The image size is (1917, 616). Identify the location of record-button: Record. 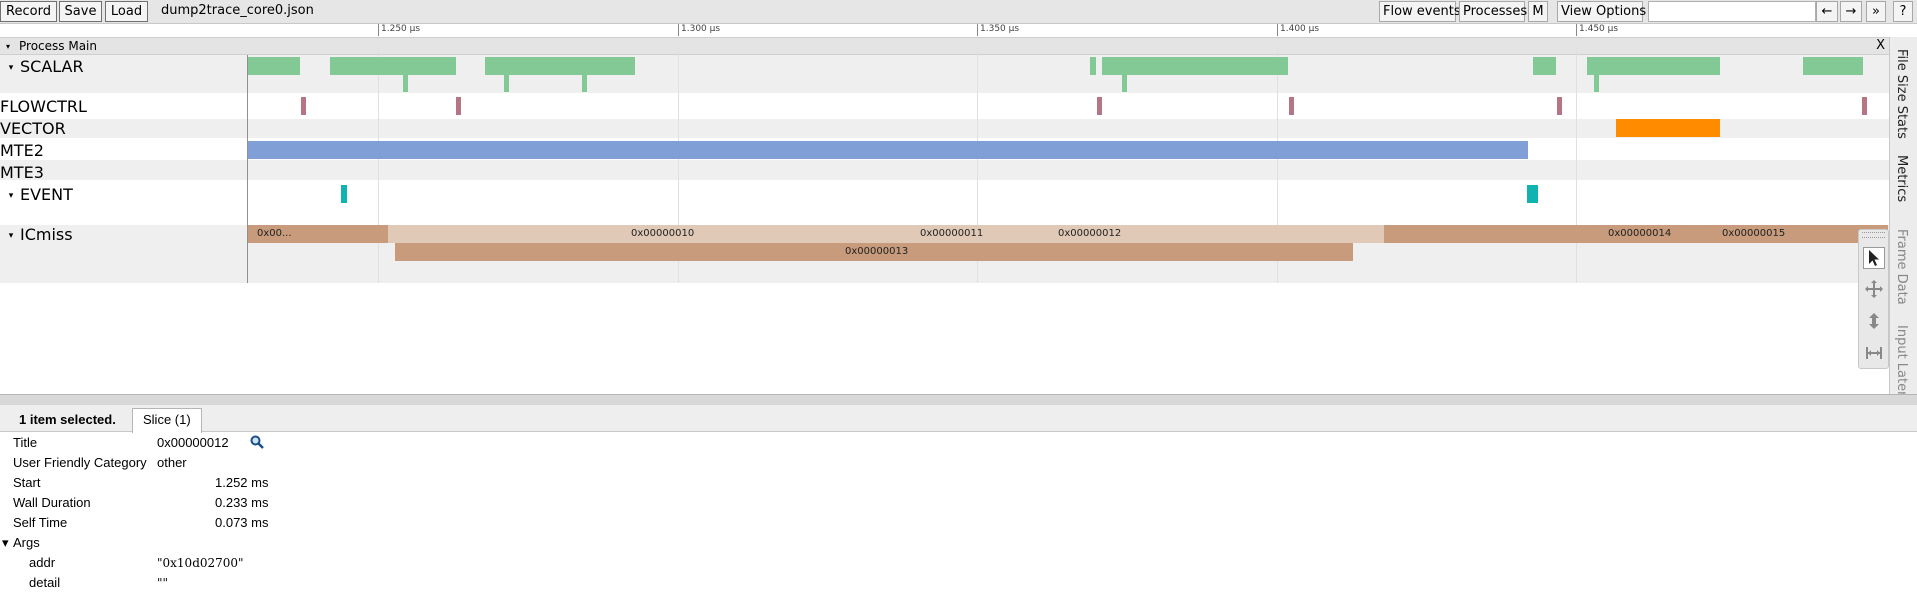
(28, 11).